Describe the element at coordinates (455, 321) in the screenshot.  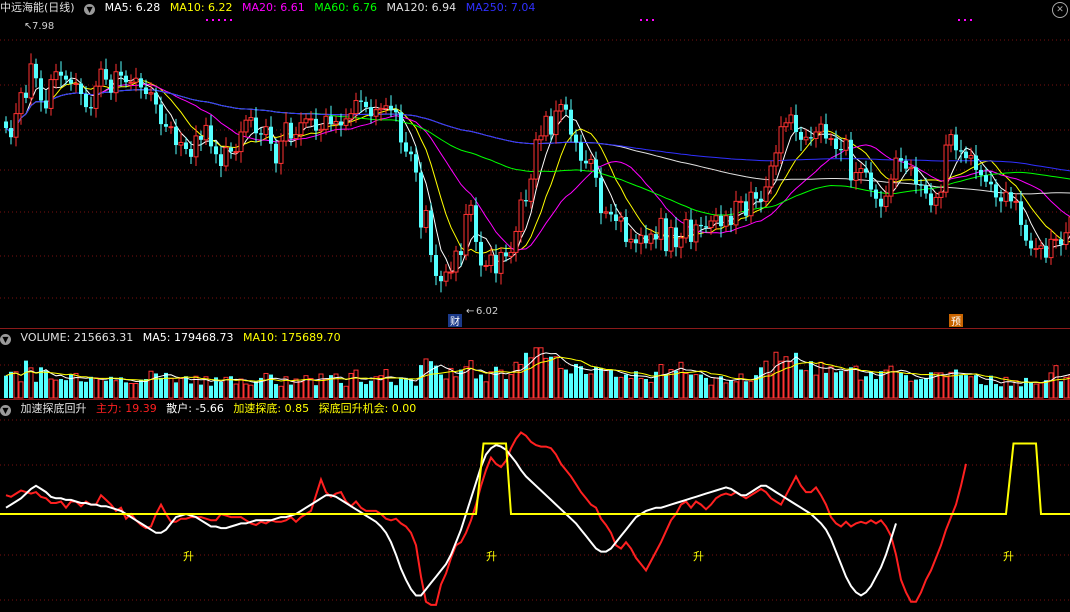
I see `badge-cai: 财` at that location.